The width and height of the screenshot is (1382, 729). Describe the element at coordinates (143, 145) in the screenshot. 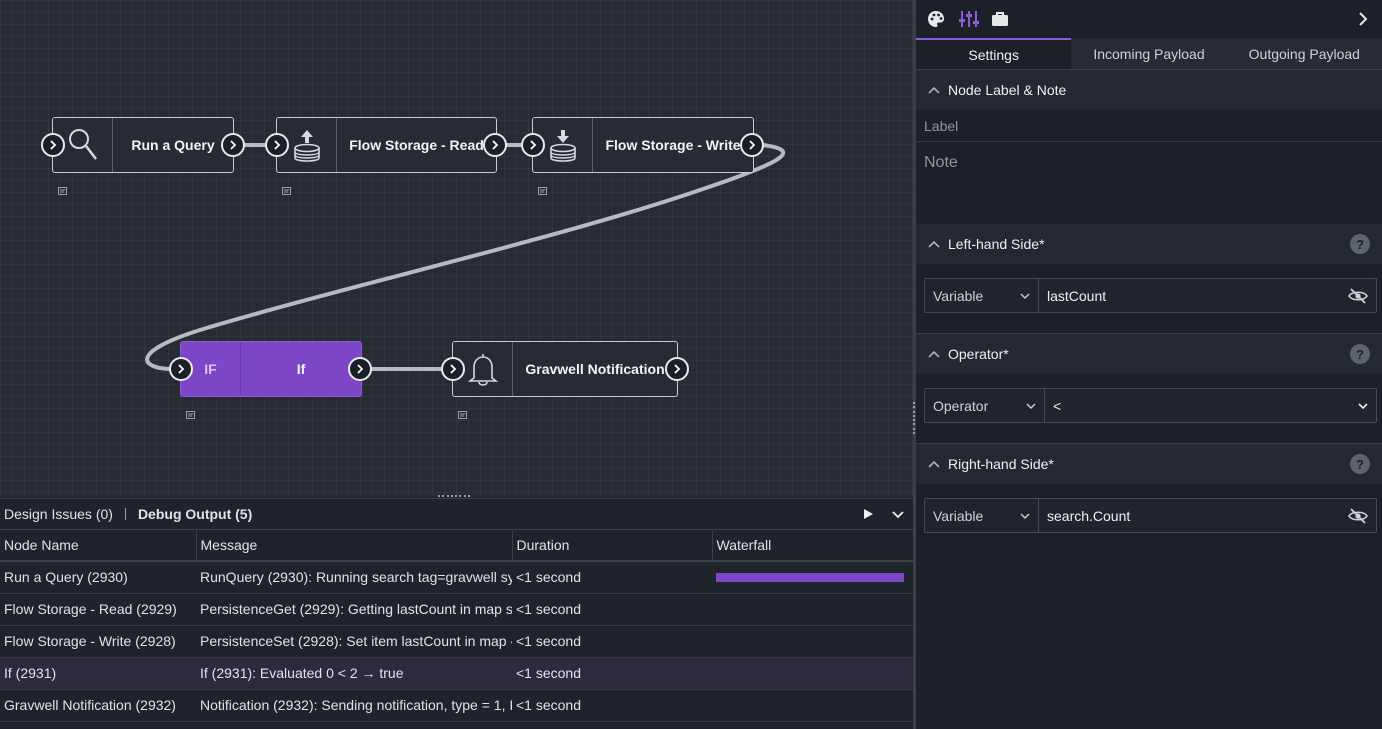

I see `node-run-query: Run a Query` at that location.